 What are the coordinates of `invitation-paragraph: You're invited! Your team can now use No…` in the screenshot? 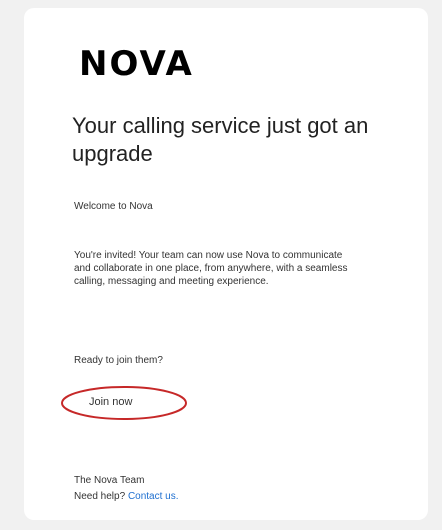 It's located at (211, 268).